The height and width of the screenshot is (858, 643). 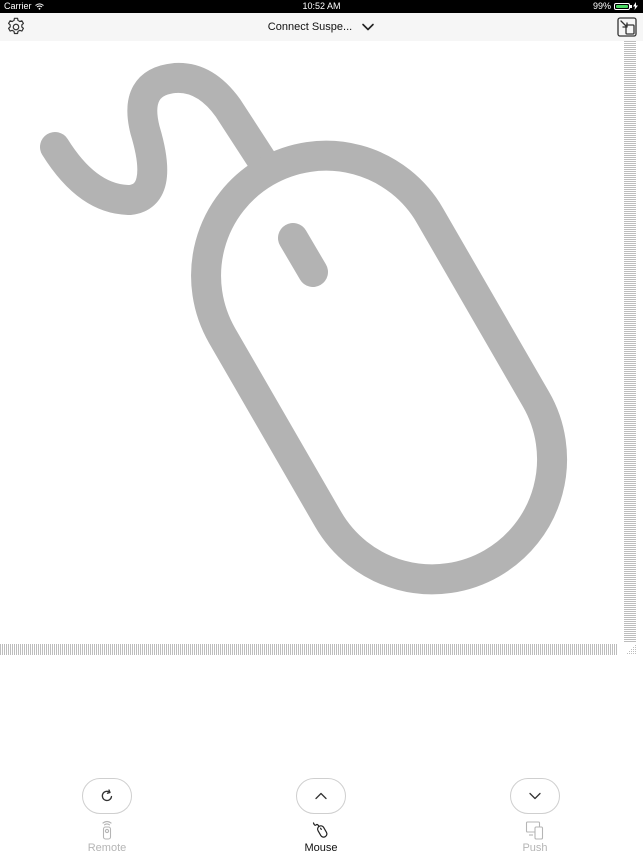 I want to click on tab-label-push: Push, so click(x=535, y=848).